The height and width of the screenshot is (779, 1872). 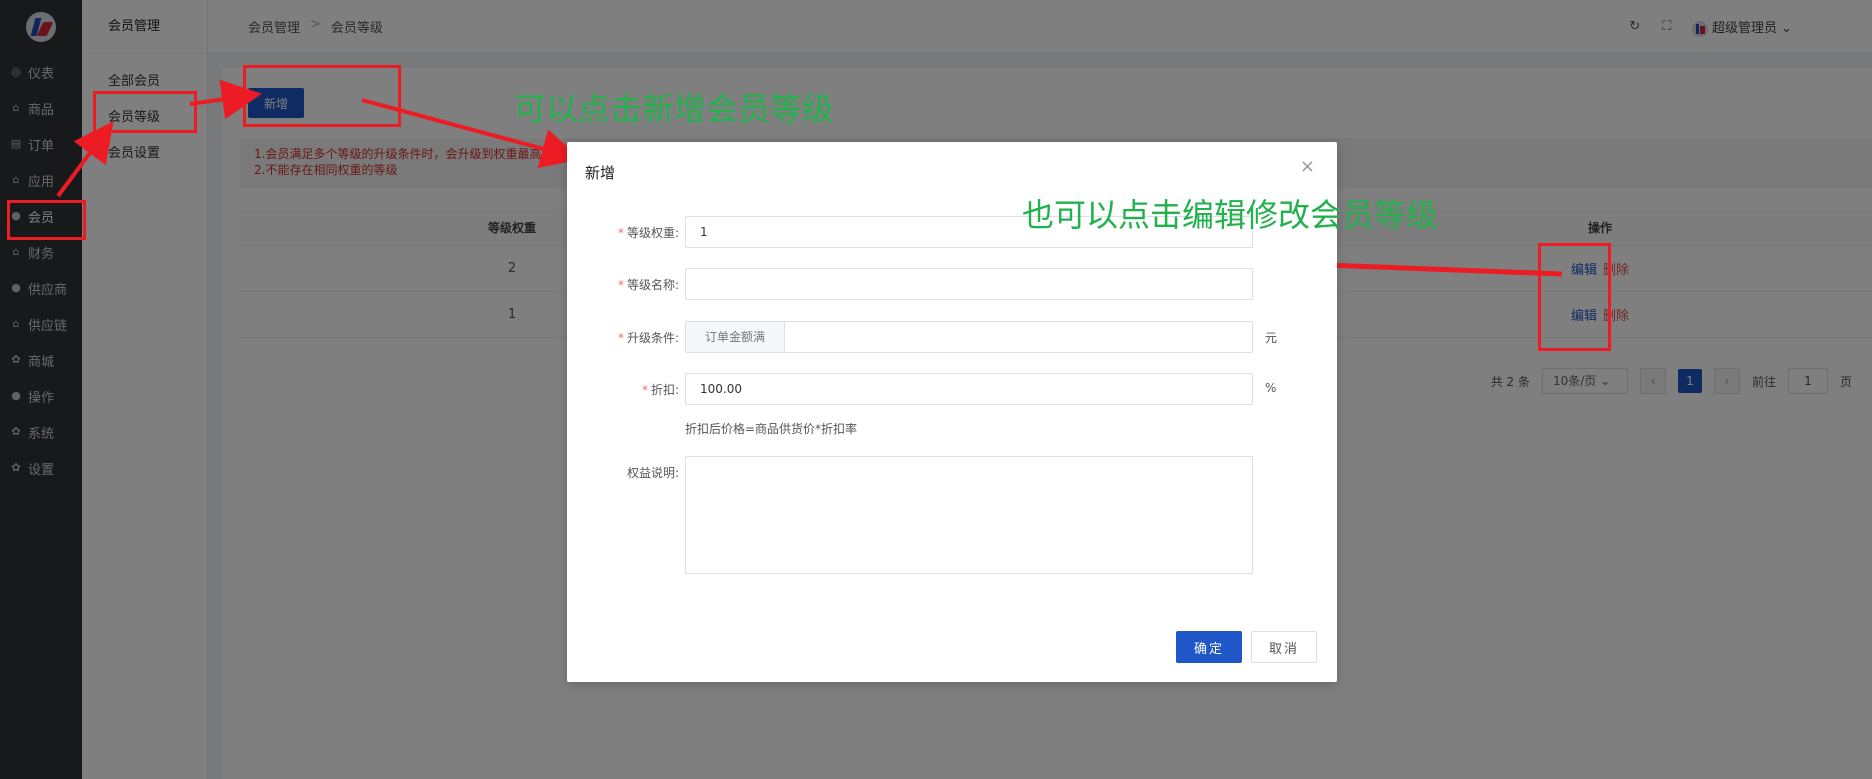 What do you see at coordinates (652, 473) in the screenshot?
I see `field-label: 权益说明:` at bounding box center [652, 473].